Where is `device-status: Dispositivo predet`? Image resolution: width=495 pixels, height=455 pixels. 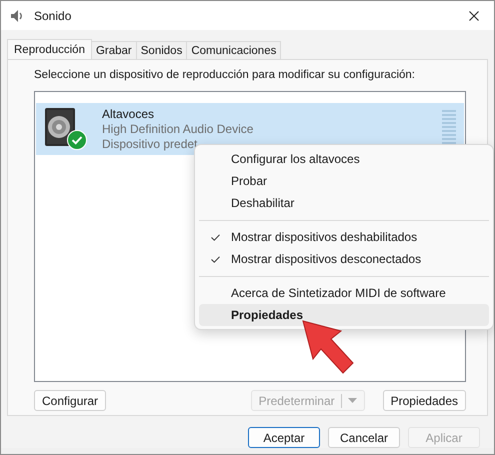 device-status: Dispositivo predet is located at coordinates (150, 144).